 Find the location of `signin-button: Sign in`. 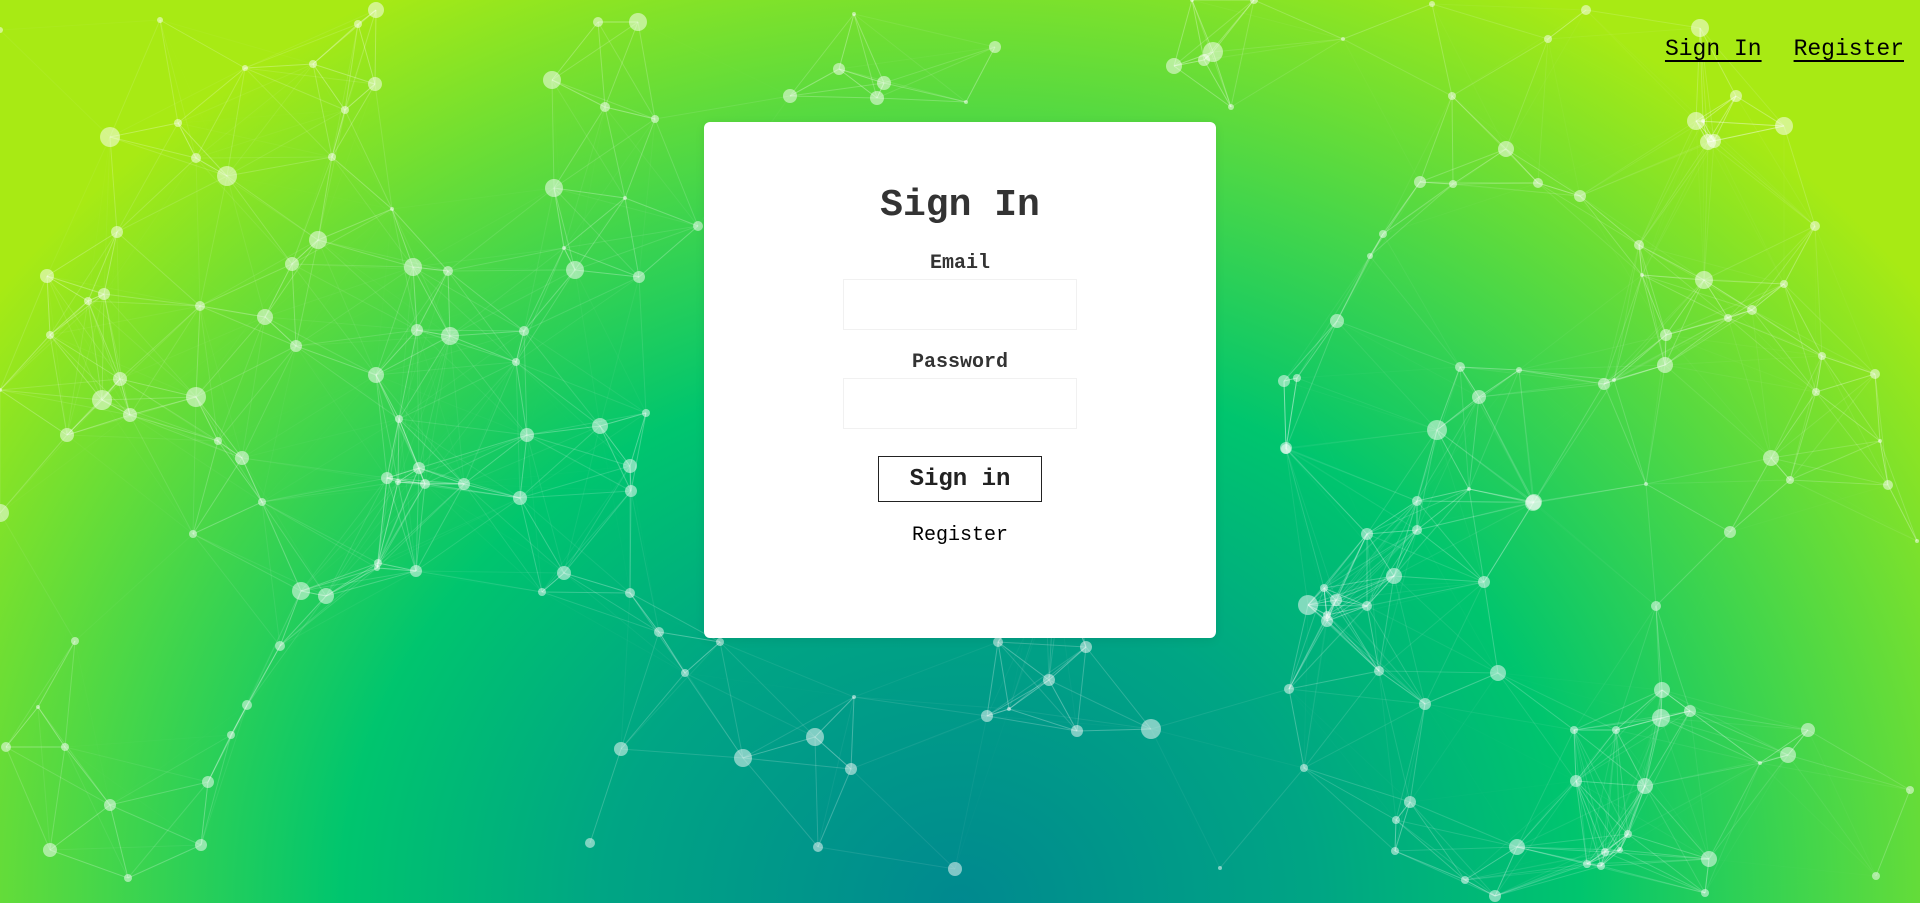

signin-button: Sign in is located at coordinates (960, 479).